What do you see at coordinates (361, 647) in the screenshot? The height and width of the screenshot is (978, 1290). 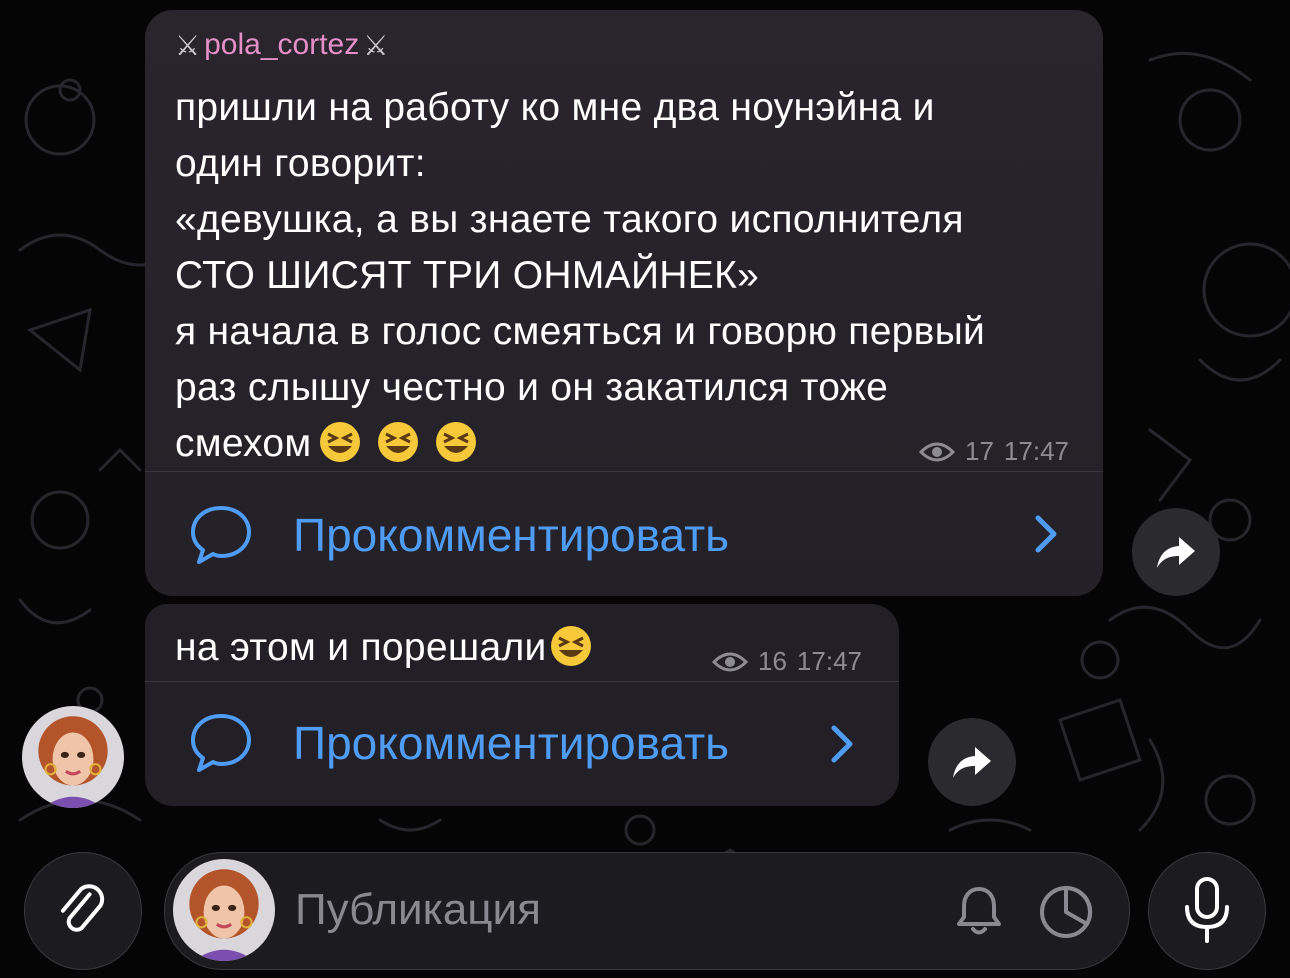 I see `message-body: на этом и порешали` at bounding box center [361, 647].